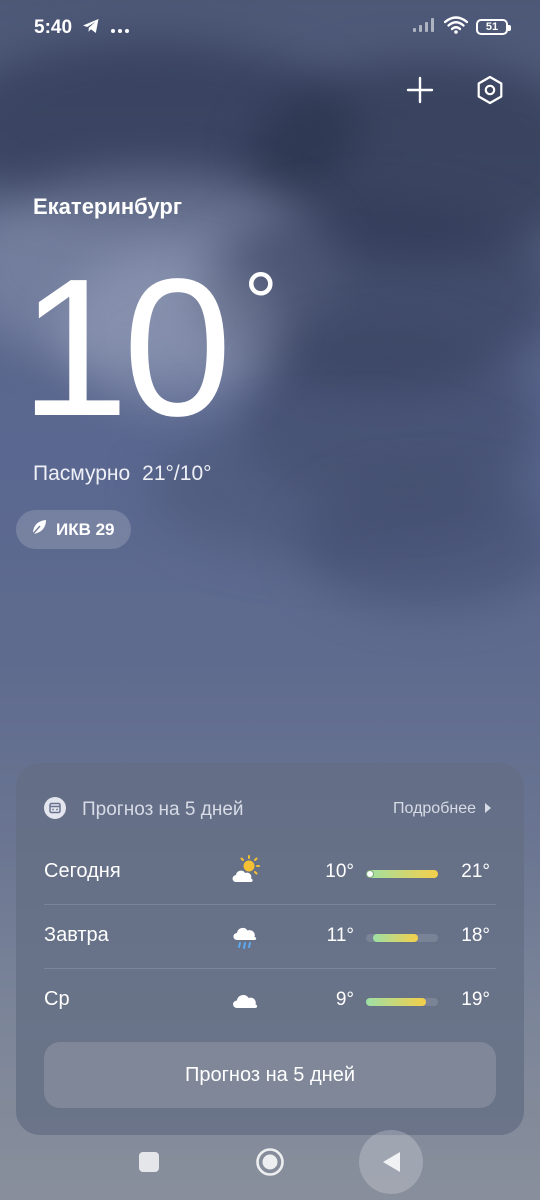 This screenshot has width=540, height=1200. I want to click on high-temp: 18°, so click(475, 935).